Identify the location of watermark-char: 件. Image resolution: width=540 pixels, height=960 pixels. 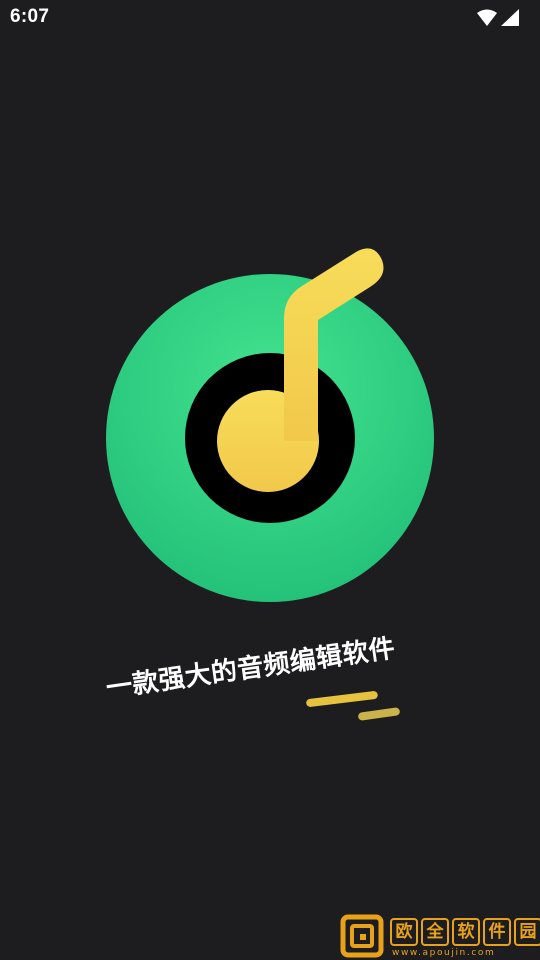
(497, 932).